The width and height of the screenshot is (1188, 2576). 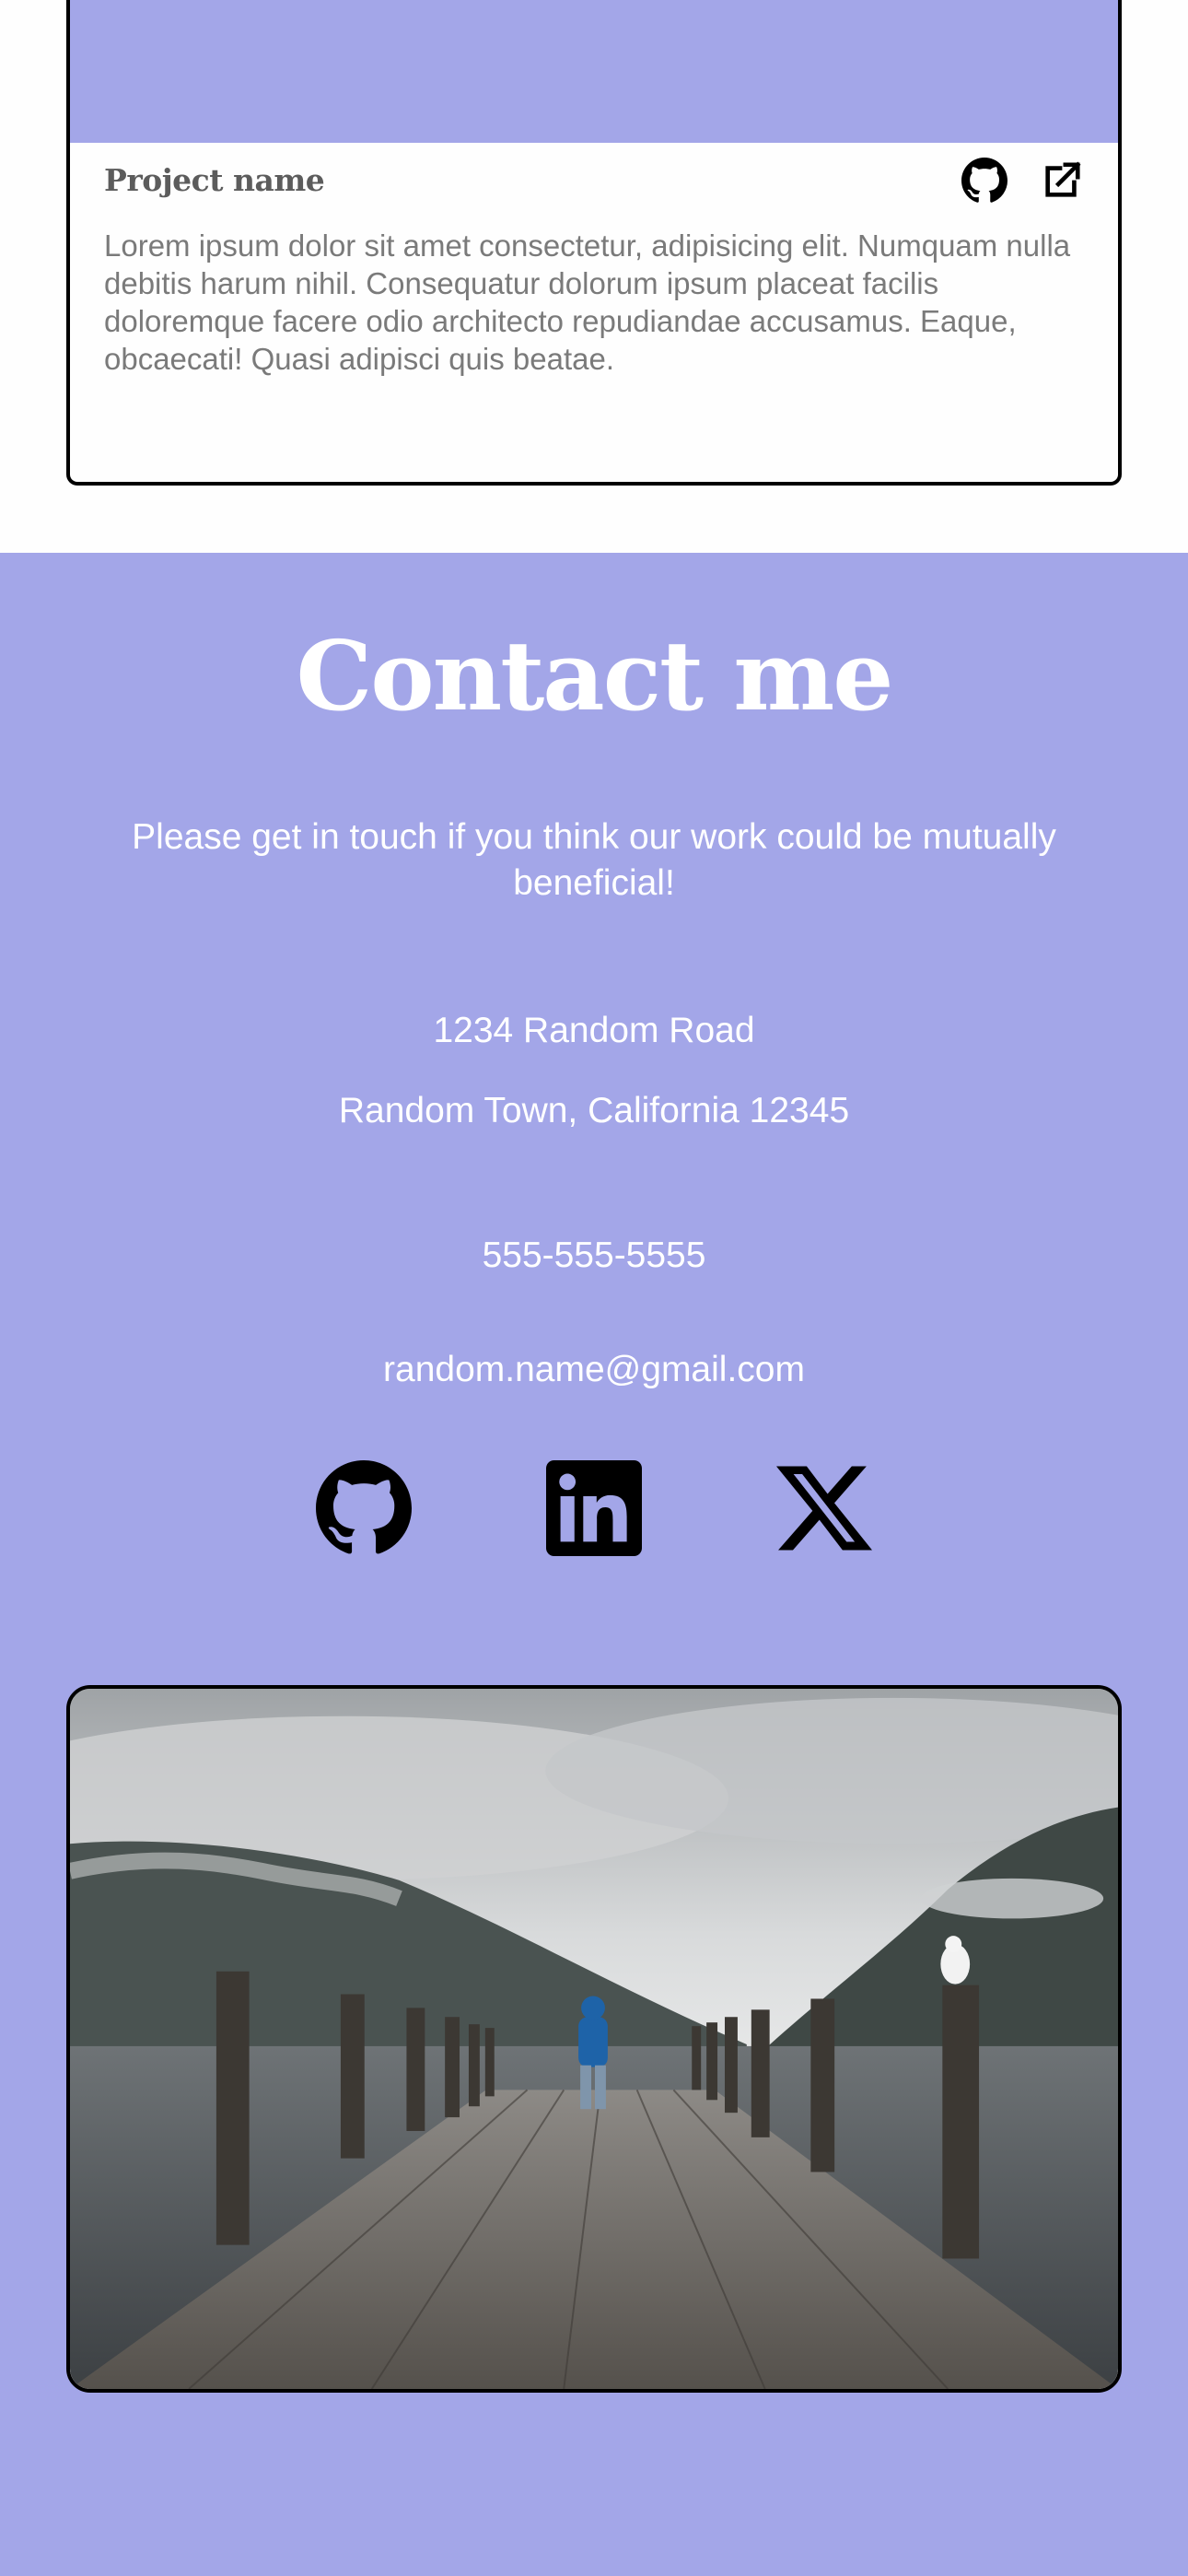 I want to click on social-links, so click(x=594, y=1509).